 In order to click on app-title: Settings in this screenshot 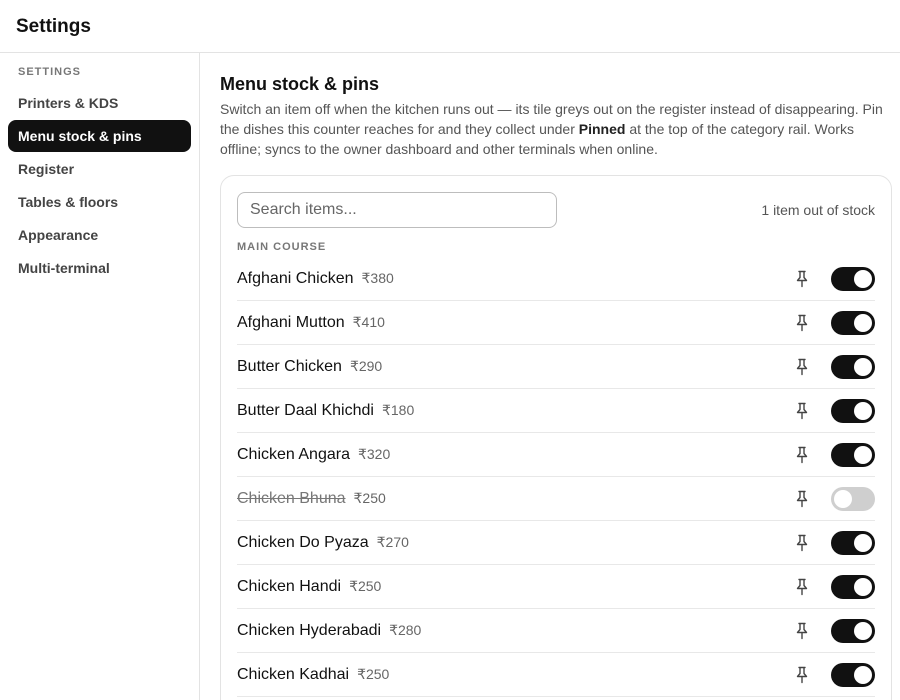, I will do `click(53, 26)`.